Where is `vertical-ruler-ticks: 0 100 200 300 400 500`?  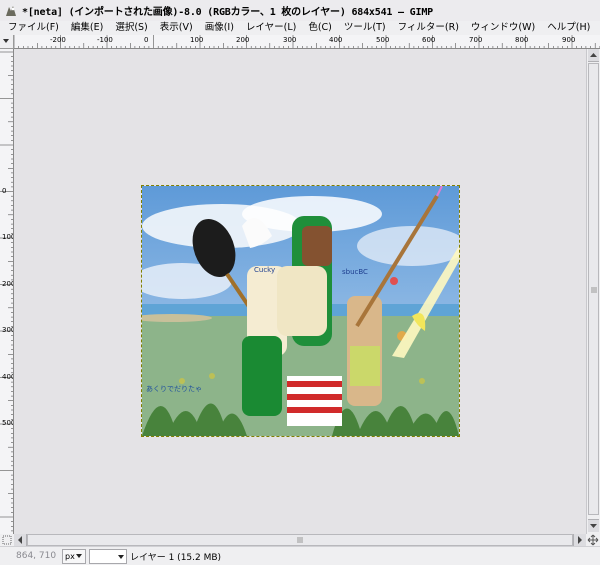 vertical-ruler-ticks: 0 100 200 300 400 500 is located at coordinates (7, 291).